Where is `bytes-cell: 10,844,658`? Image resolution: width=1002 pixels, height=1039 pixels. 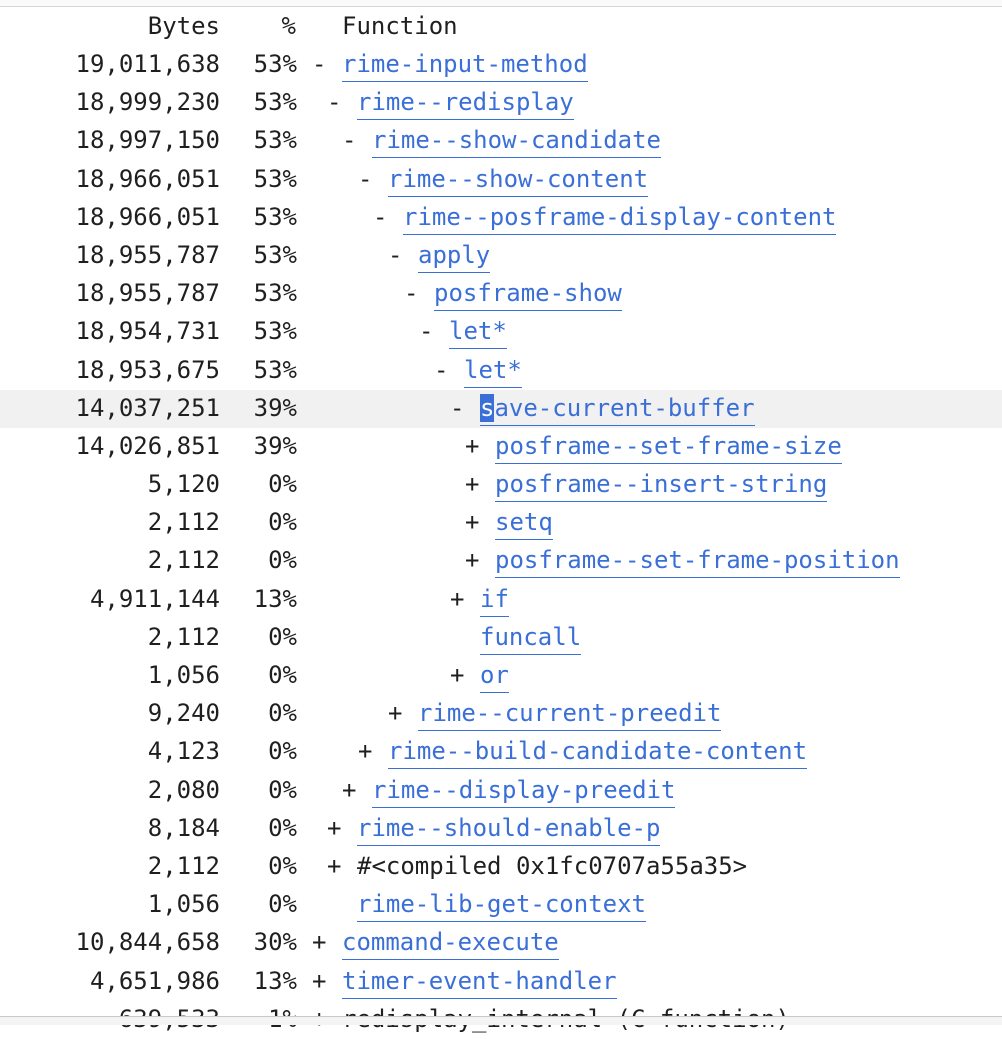
bytes-cell: 10,844,658 is located at coordinates (148, 942).